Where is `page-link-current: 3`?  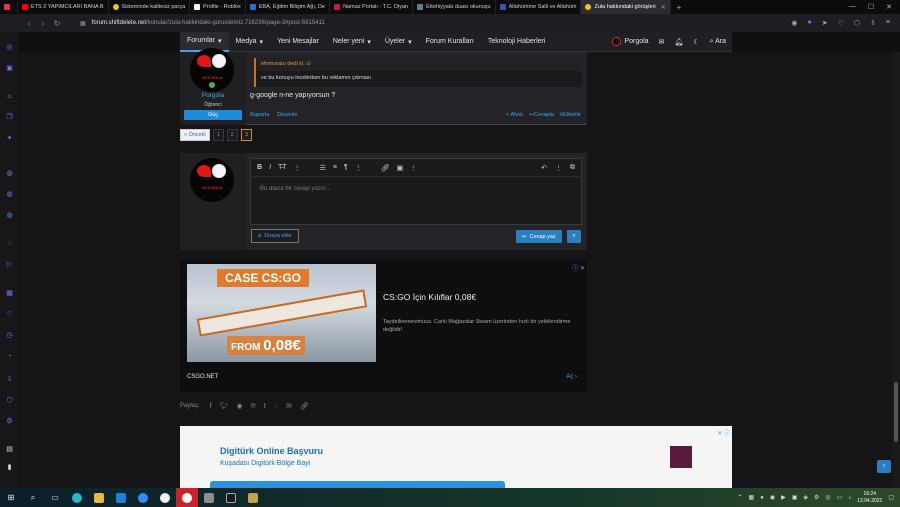
page-link-current: 3 is located at coordinates (246, 135).